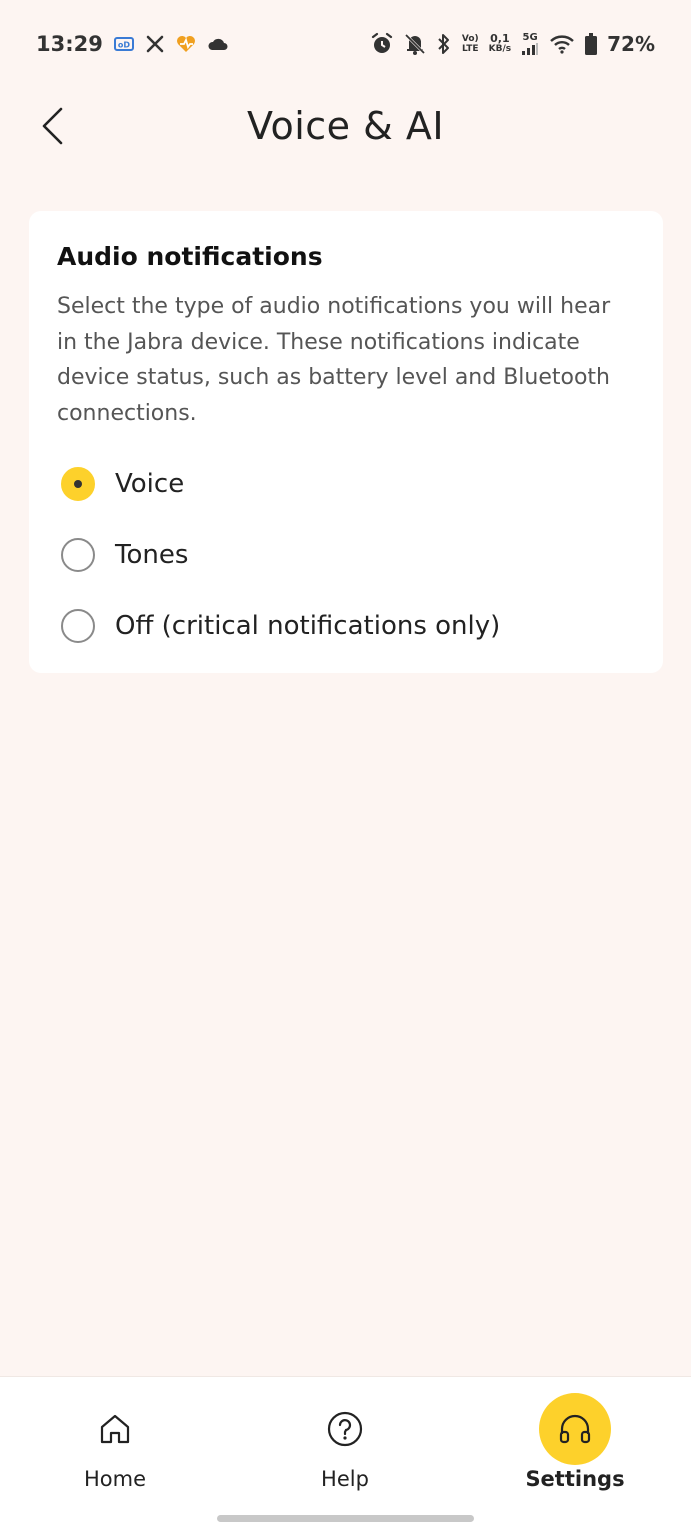  What do you see at coordinates (218, 44) in the screenshot?
I see `cloud-icon` at bounding box center [218, 44].